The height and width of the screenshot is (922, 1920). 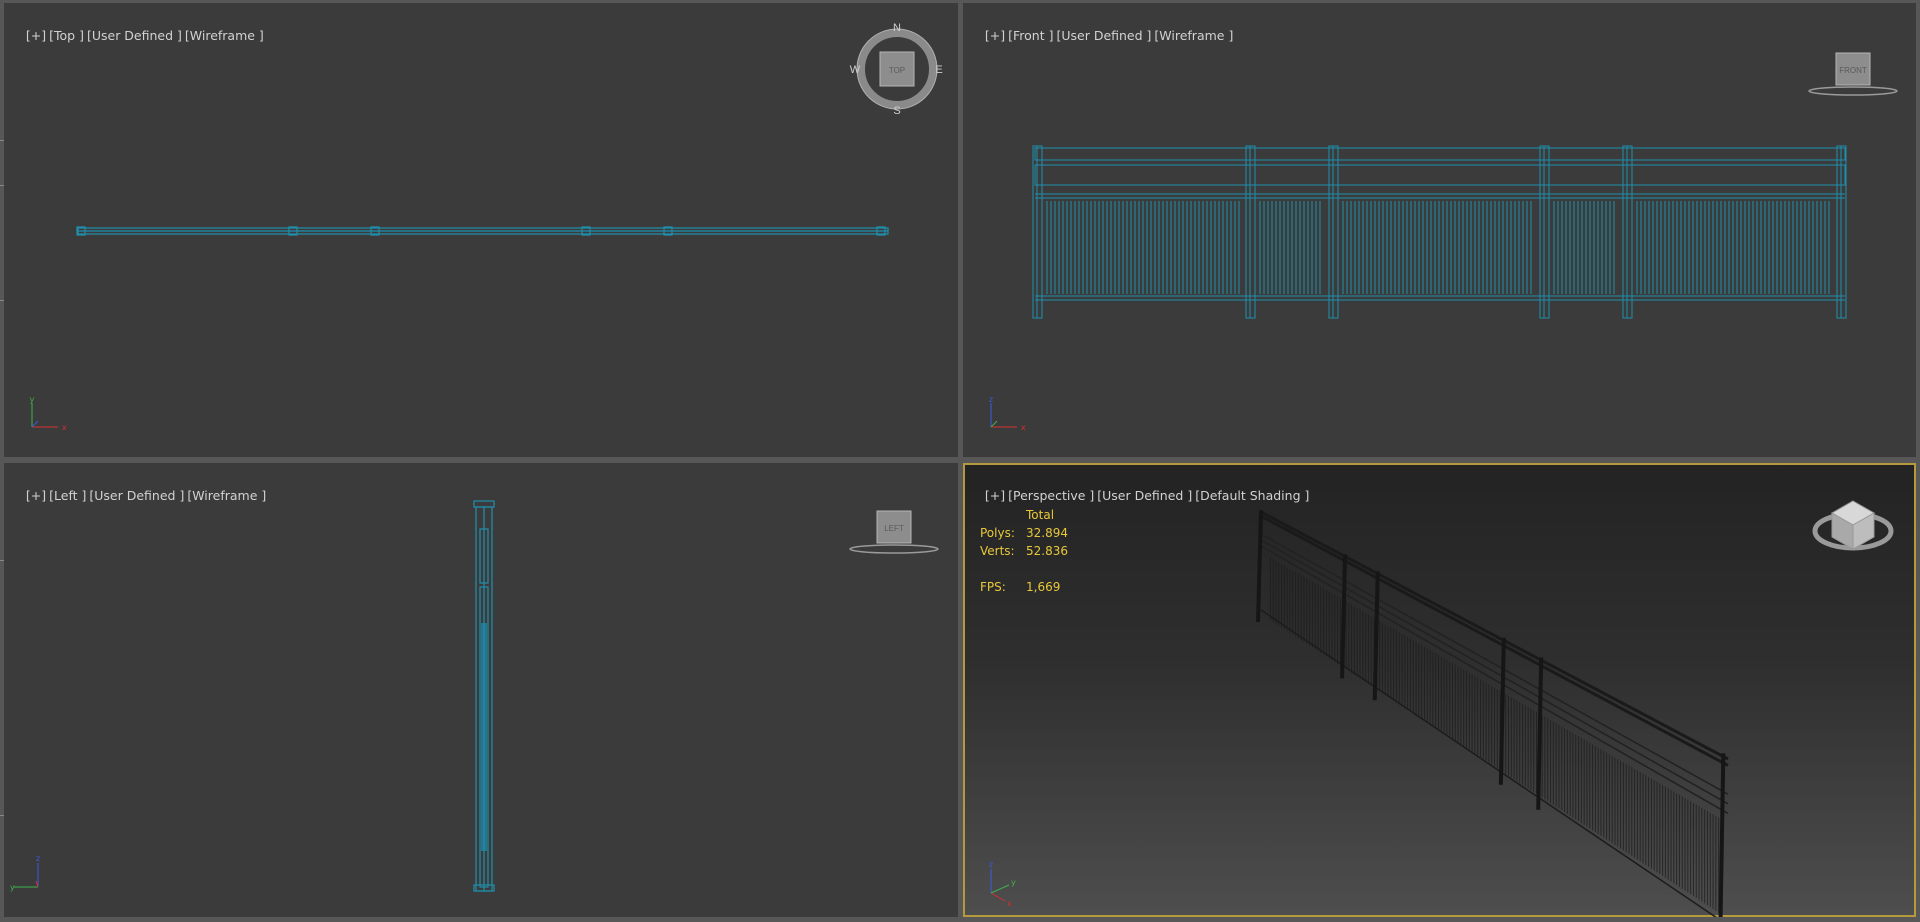 I want to click on front-scene, so click(x=1439, y=232).